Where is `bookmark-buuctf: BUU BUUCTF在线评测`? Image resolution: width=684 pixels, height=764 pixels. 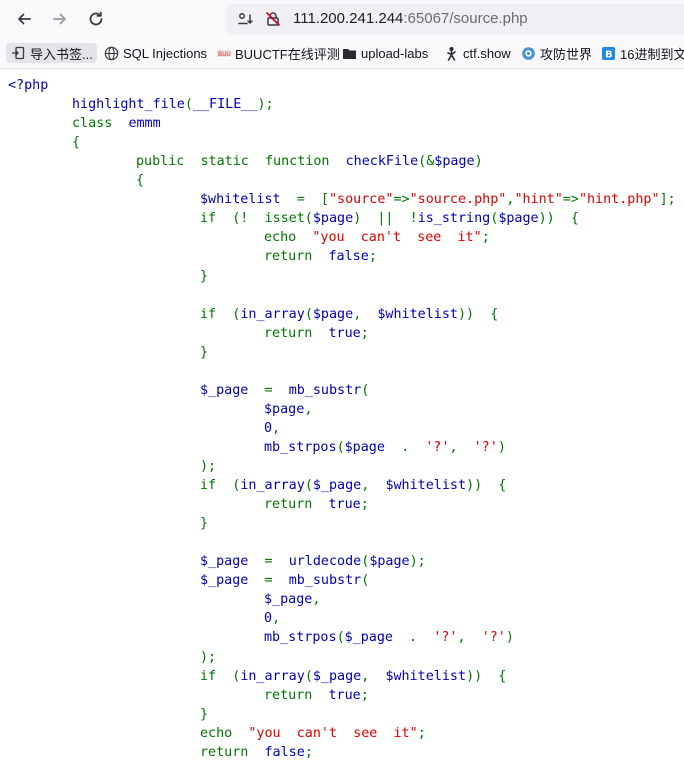 bookmark-buuctf: BUU BUUCTF在线评测 is located at coordinates (277, 53).